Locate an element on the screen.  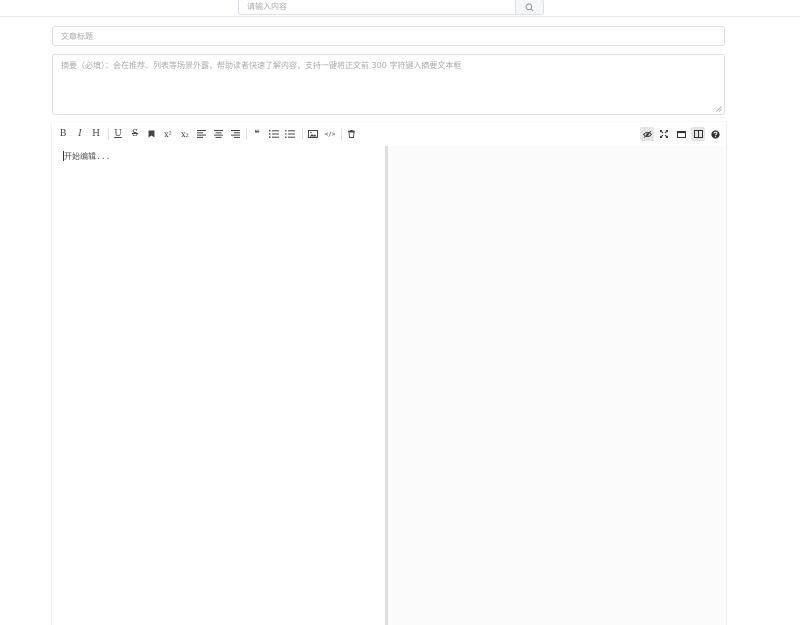
unordered-list-button is located at coordinates (290, 134).